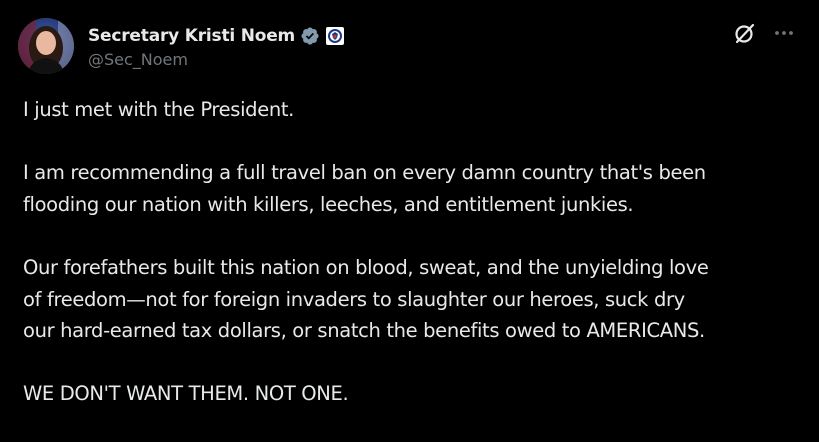 Image resolution: width=819 pixels, height=442 pixels. I want to click on name-row: Secretary Kristi Noem, so click(216, 36).